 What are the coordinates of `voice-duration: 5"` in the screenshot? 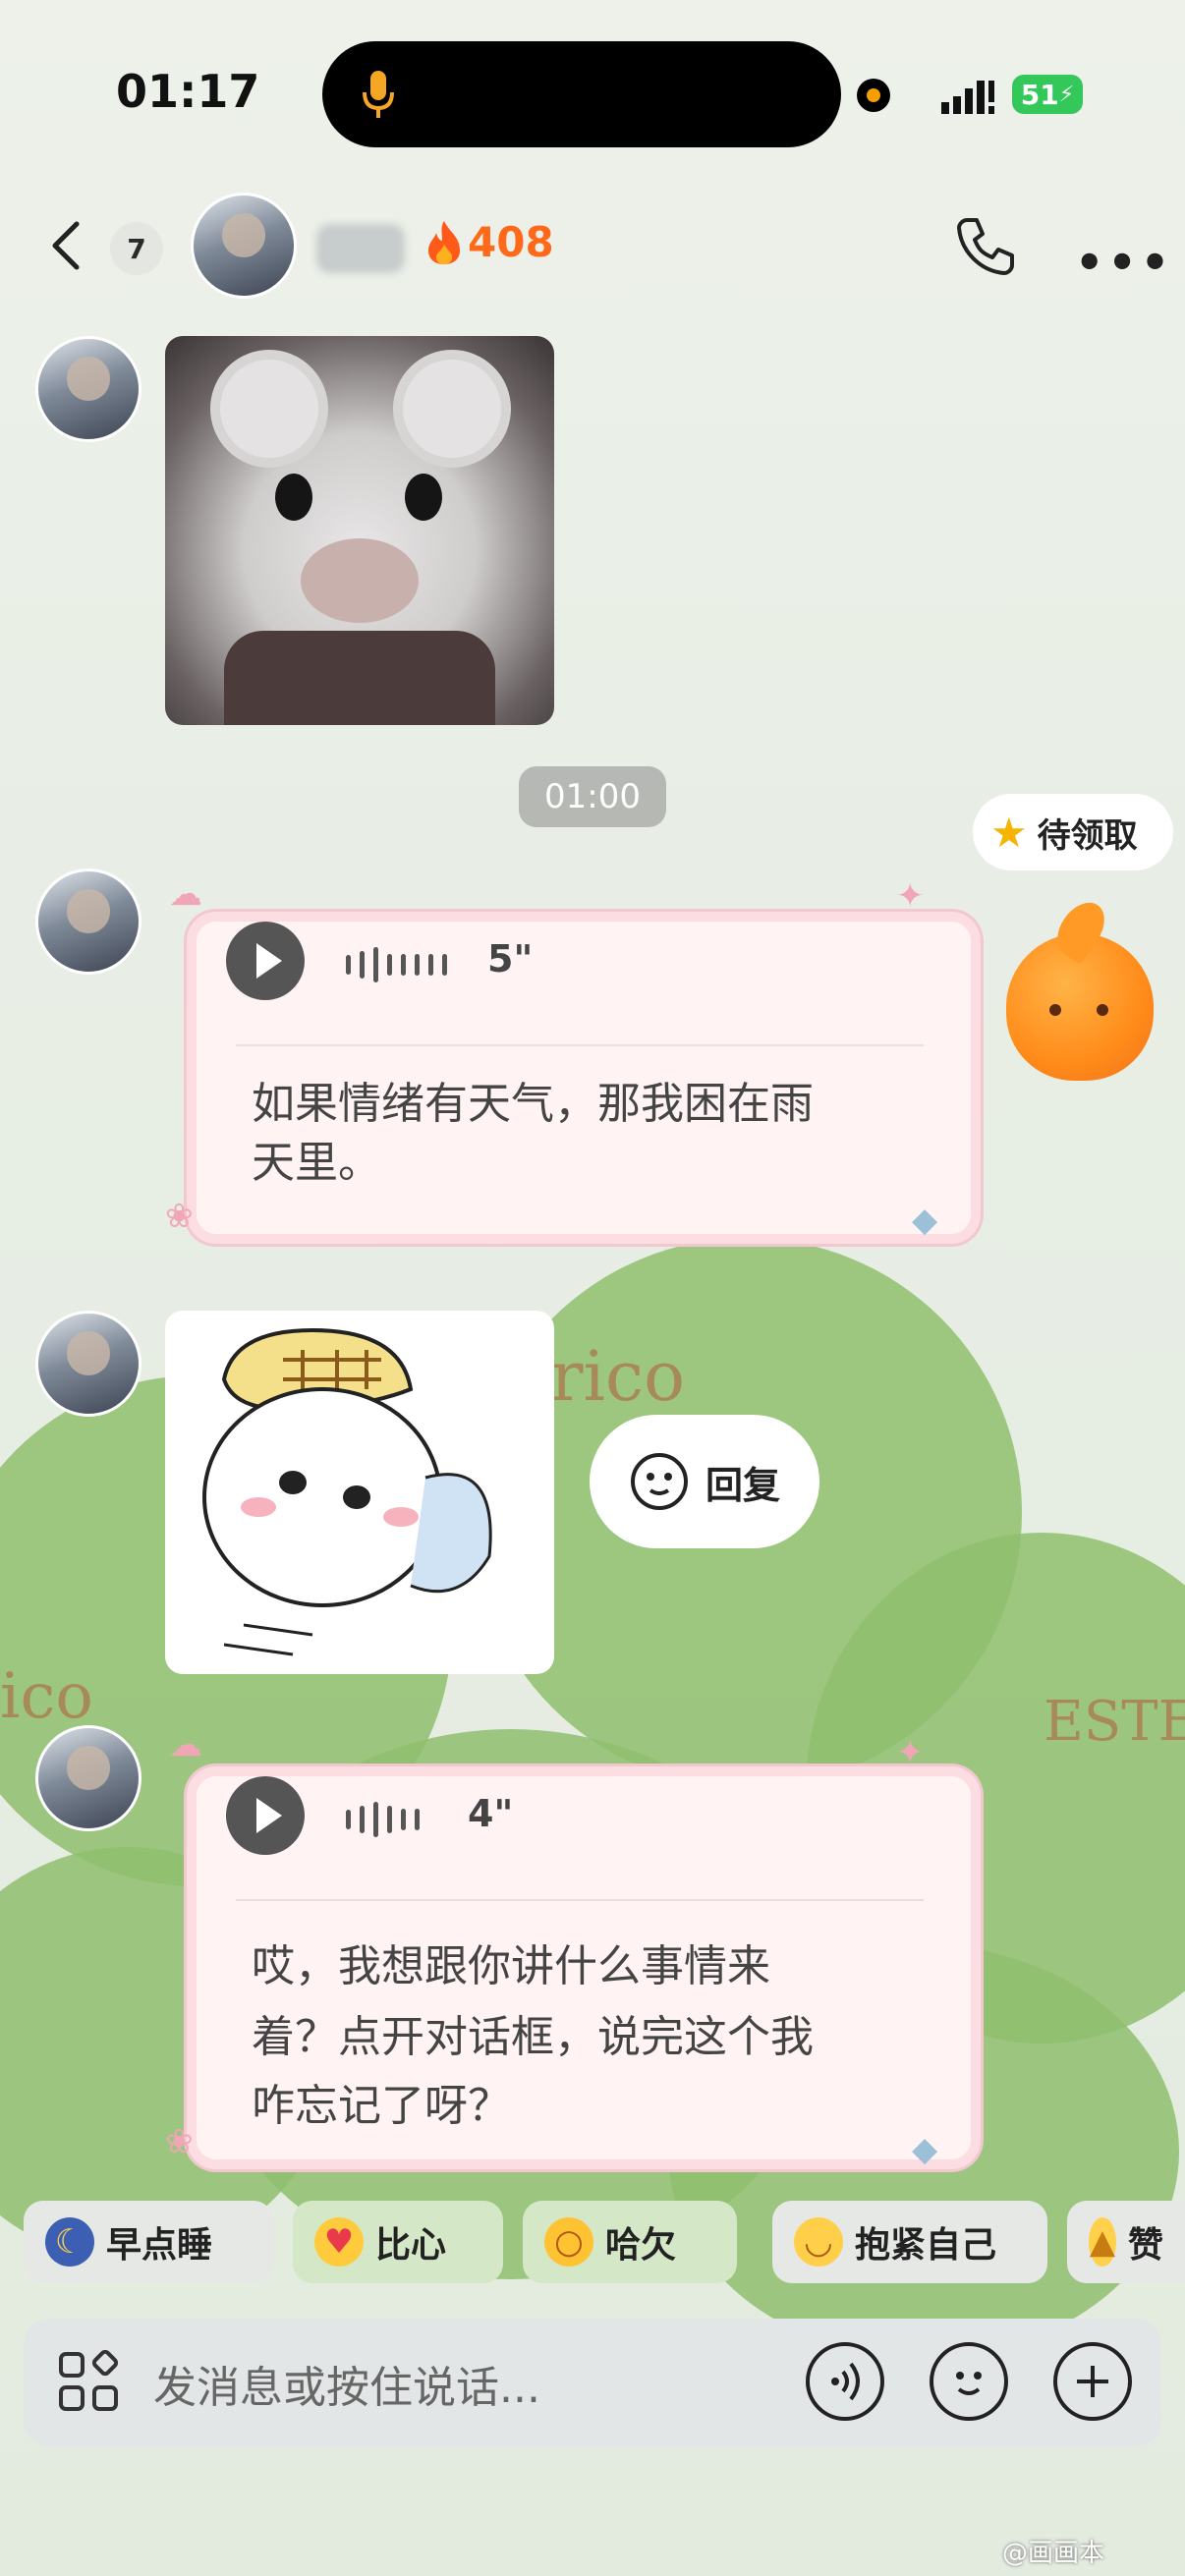 It's located at (511, 958).